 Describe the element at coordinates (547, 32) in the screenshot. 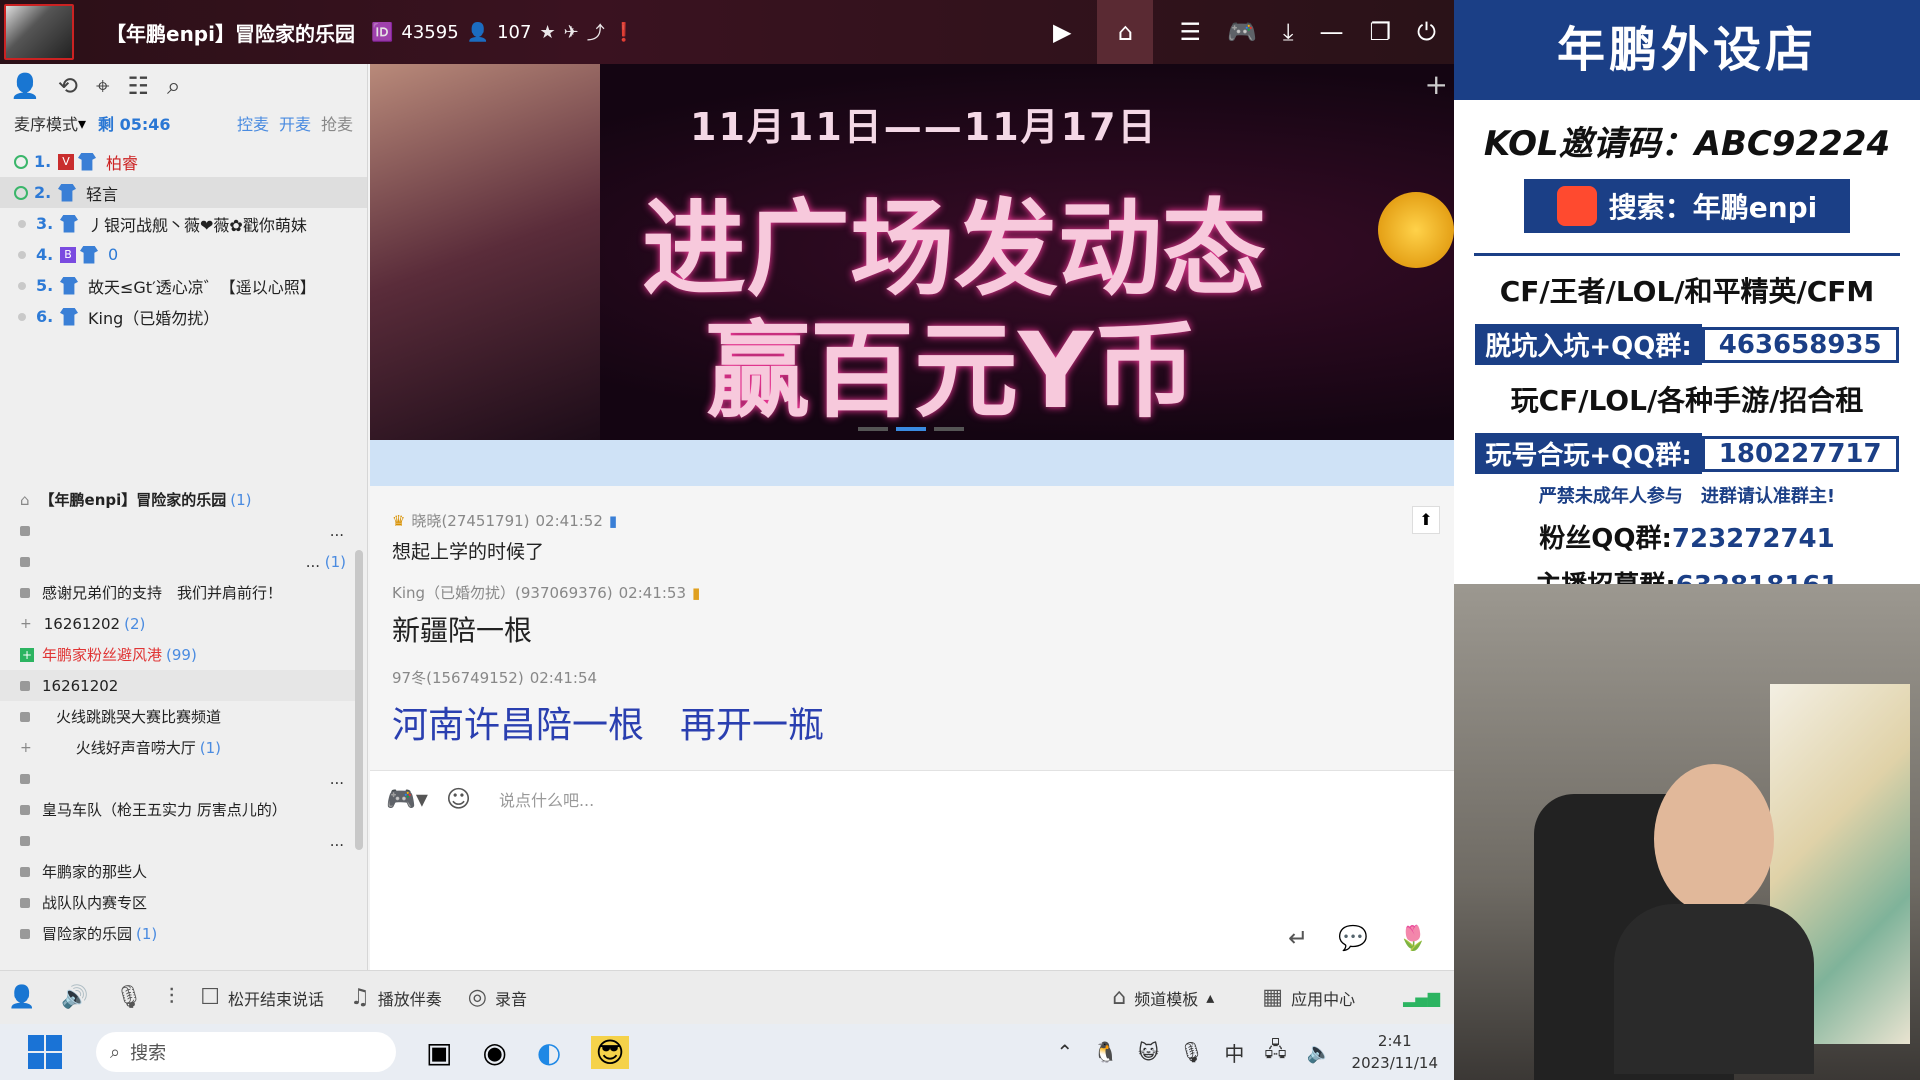

I see `star-icon: ★` at that location.